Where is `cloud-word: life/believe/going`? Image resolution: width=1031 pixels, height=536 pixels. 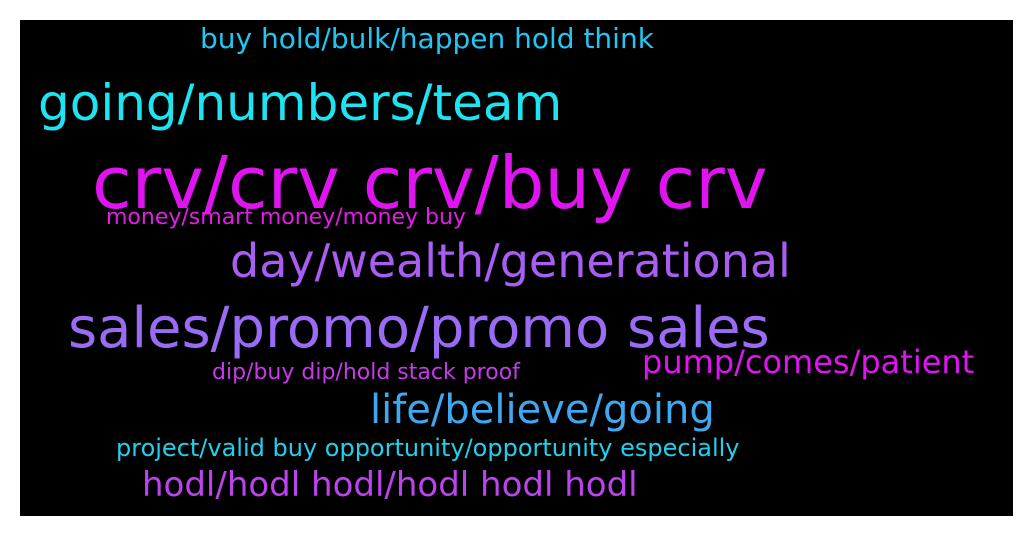
cloud-word: life/believe/going is located at coordinates (542, 410).